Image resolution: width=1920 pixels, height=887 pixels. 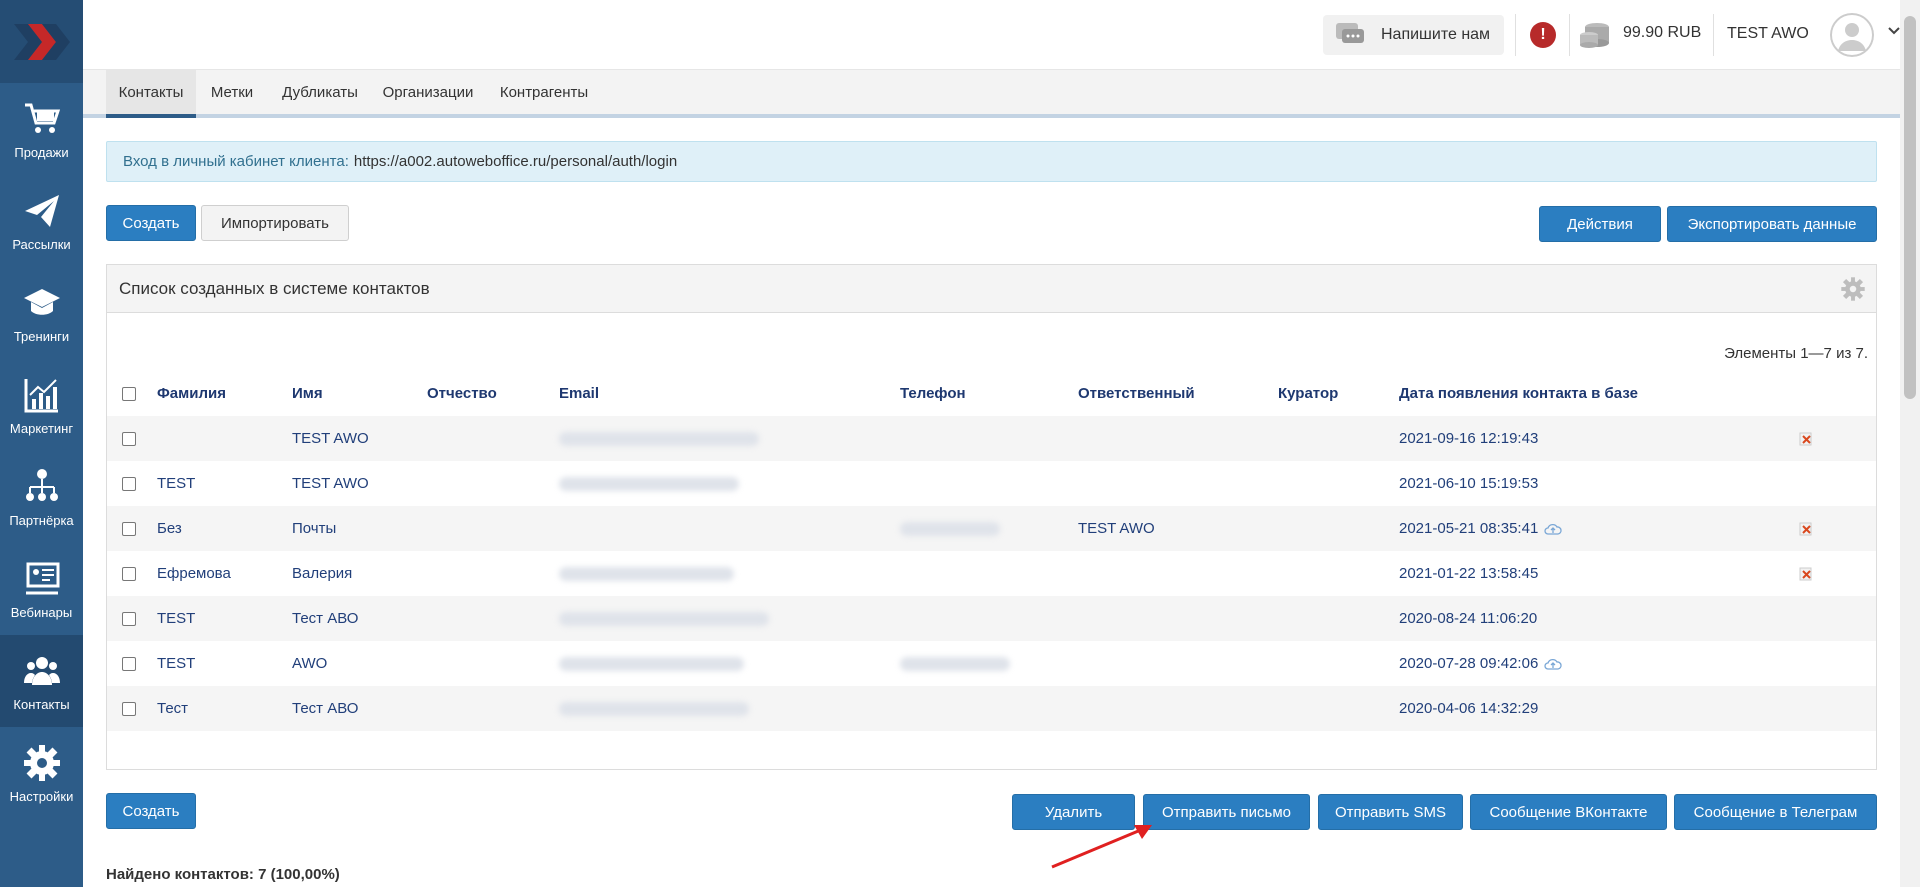 I want to click on table-row: TEST TEST AWO 2021-06-10 15:19:53, so click(x=991, y=483).